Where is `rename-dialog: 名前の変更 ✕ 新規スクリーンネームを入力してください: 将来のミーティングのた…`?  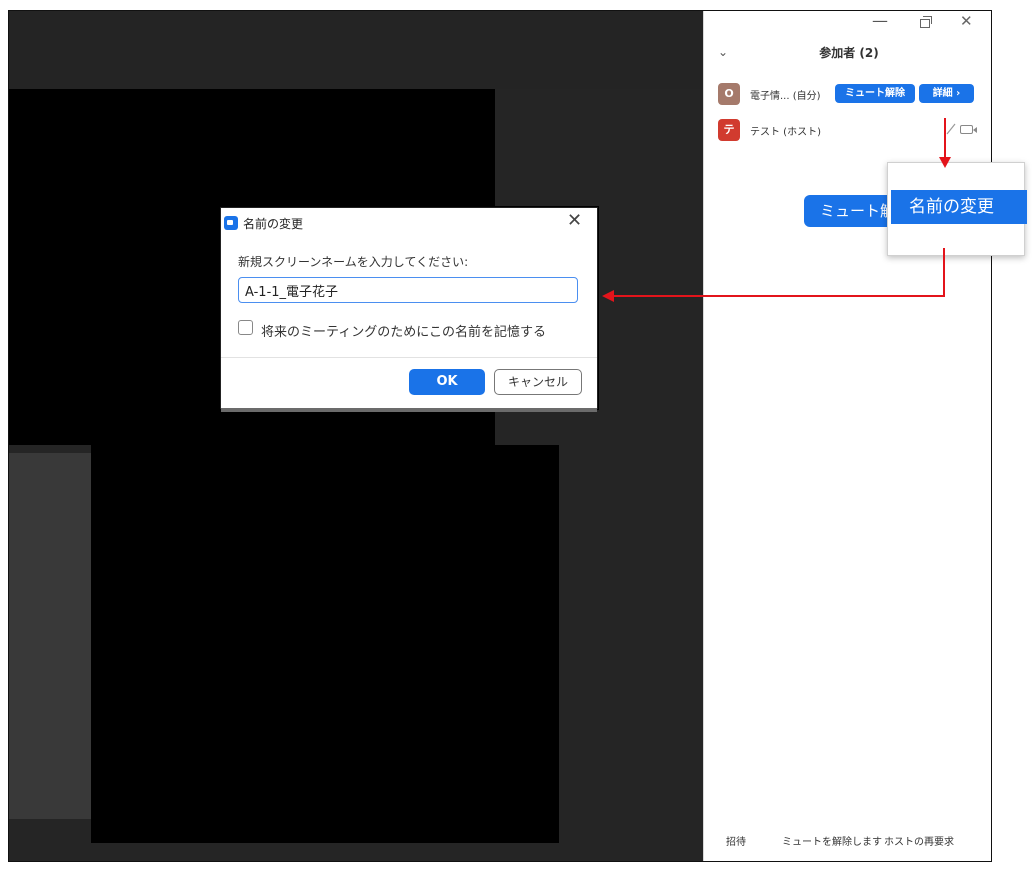
rename-dialog: 名前の変更 ✕ 新規スクリーンネームを入力してください: 将来のミーティングのた… is located at coordinates (409, 309).